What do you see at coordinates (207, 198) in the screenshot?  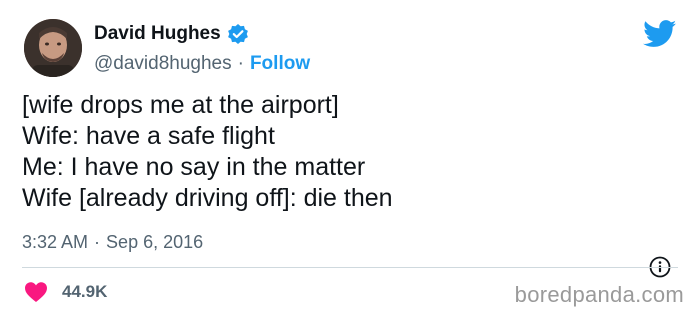 I see `tweet-line: Wife [already driving off]: die then` at bounding box center [207, 198].